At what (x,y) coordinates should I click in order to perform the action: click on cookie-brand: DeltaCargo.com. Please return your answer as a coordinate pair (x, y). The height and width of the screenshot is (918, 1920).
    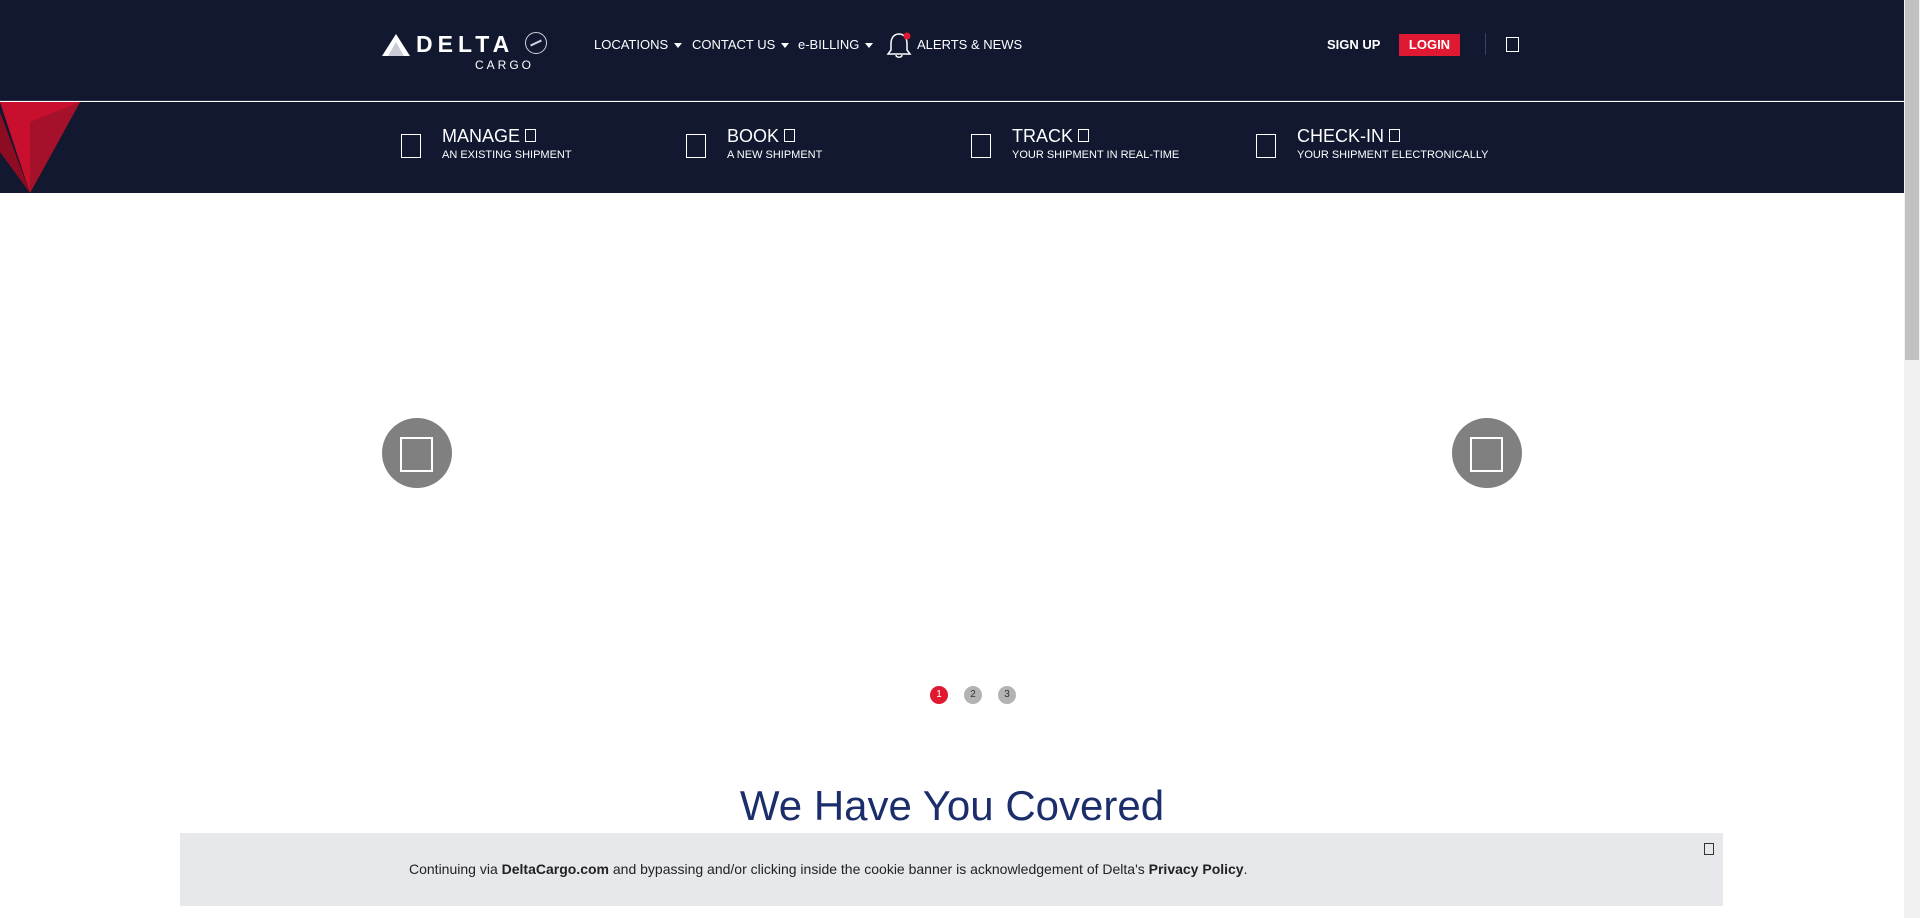
    Looking at the image, I should click on (555, 869).